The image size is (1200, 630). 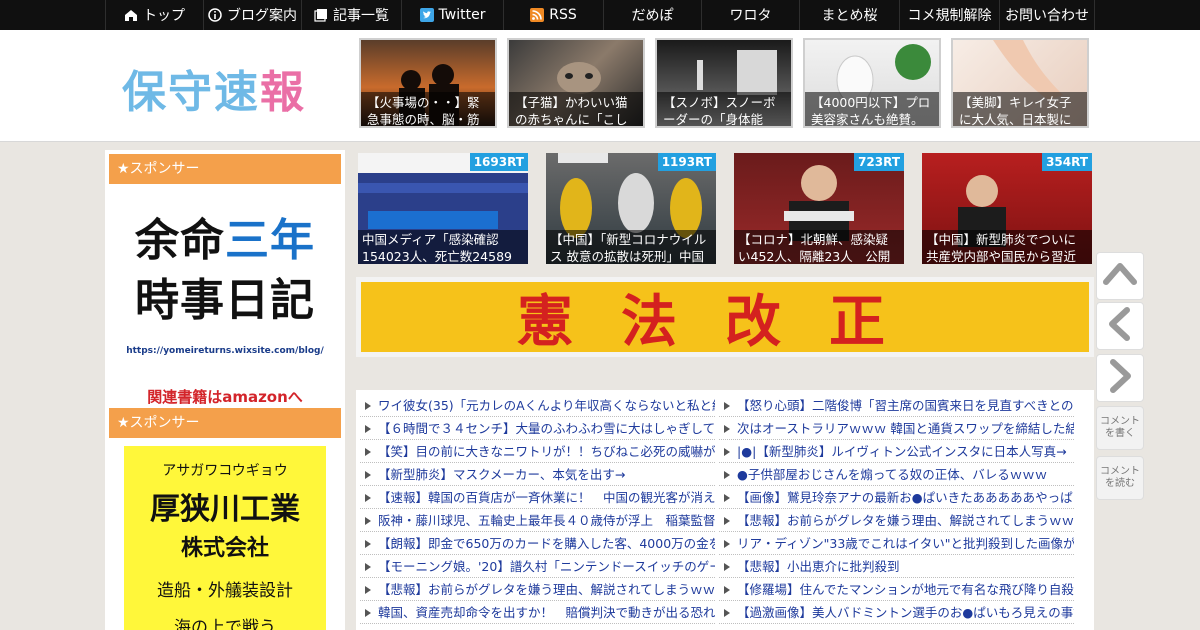 I want to click on nav-label: お問い合わせ, so click(x=1047, y=16).